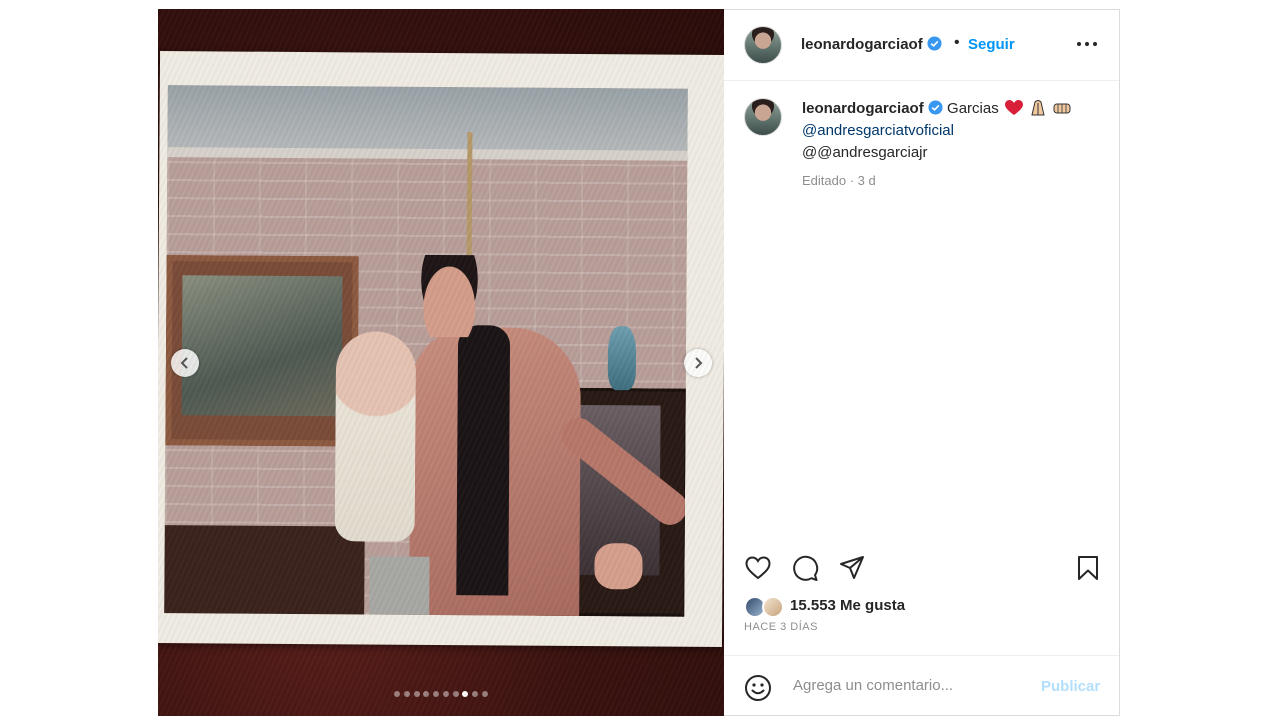 This screenshot has height=720, width=1280. Describe the element at coordinates (622, 358) in the screenshot. I see `scene-vase` at that location.